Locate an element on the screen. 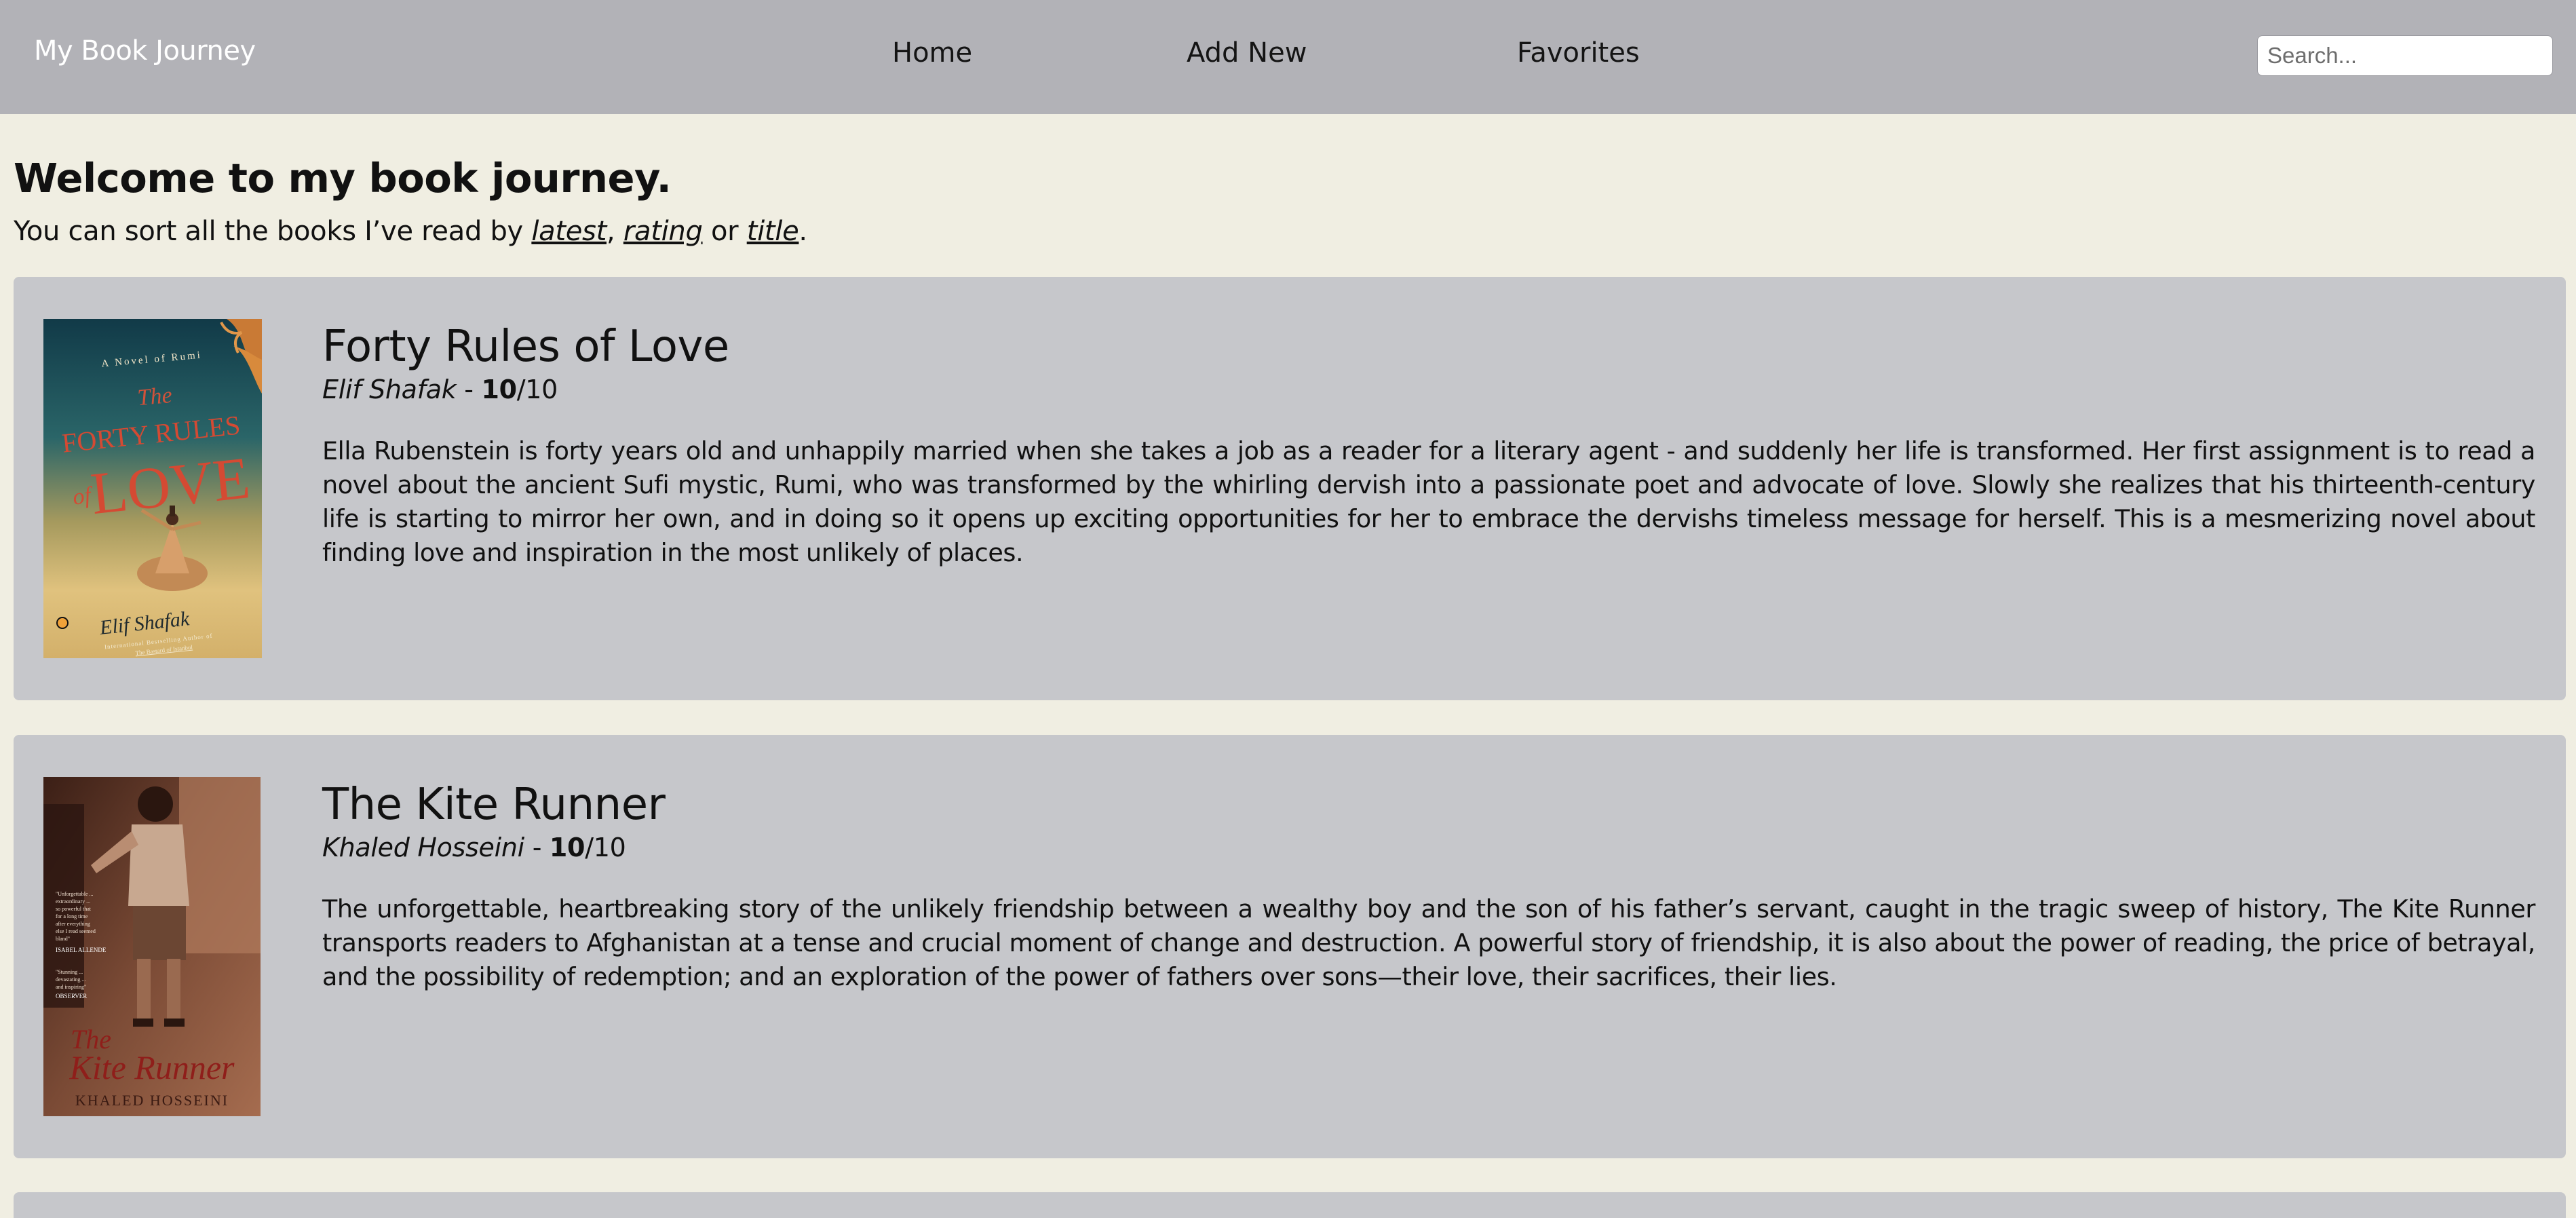  cover-the: The is located at coordinates (154, 397).